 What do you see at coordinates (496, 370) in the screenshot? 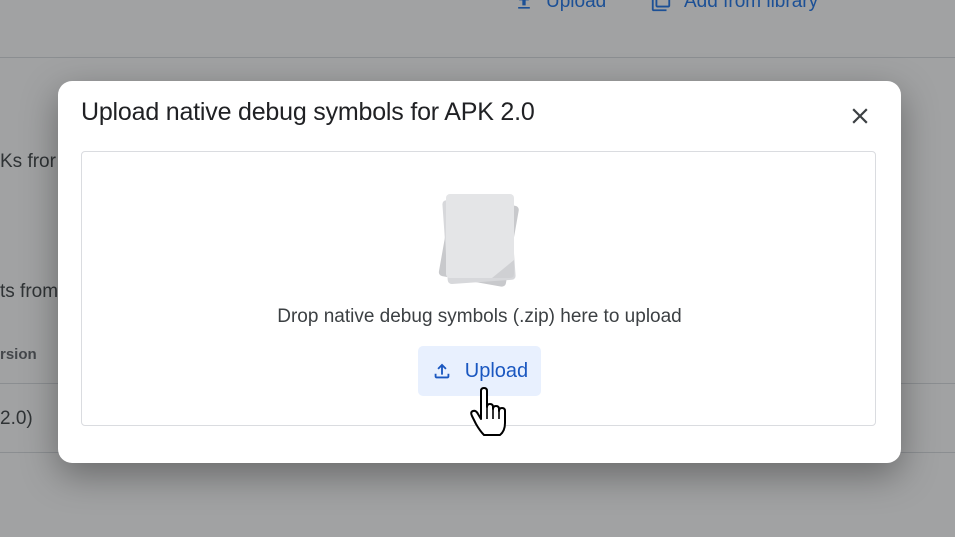
I see `upload-button-label: Upload` at bounding box center [496, 370].